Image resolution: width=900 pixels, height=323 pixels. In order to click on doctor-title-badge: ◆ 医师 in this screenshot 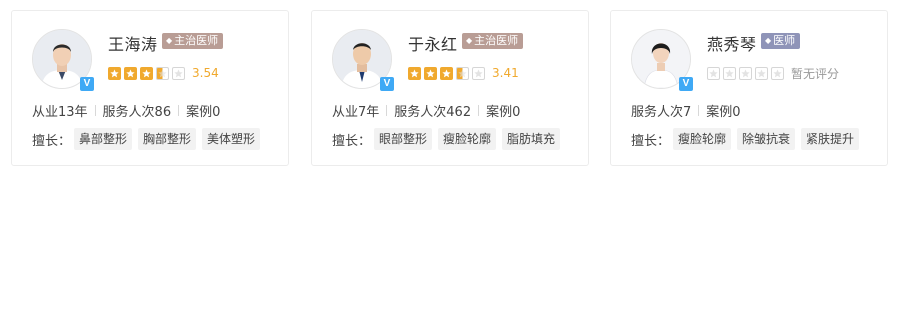, I will do `click(781, 41)`.